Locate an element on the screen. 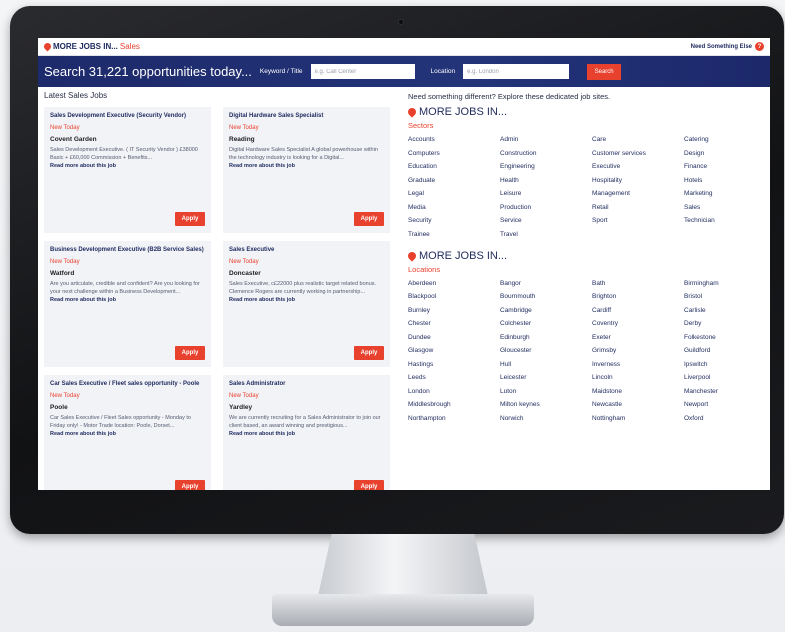 Image resolution: width=785 pixels, height=632 pixels. sector-link: Customer services is located at coordinates (638, 153).